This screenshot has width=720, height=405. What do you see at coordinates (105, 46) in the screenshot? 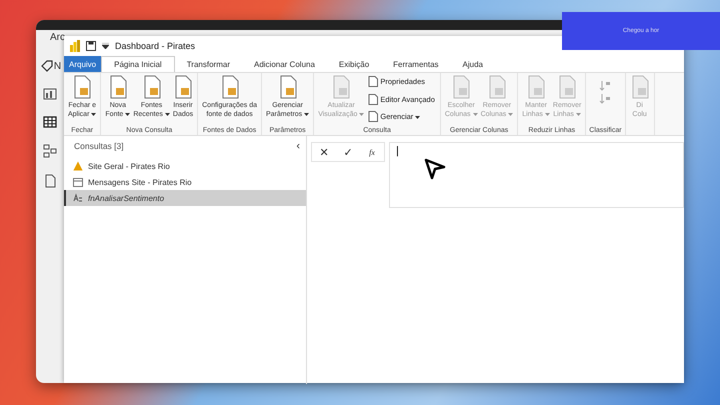
I see `dropdown-icon` at bounding box center [105, 46].